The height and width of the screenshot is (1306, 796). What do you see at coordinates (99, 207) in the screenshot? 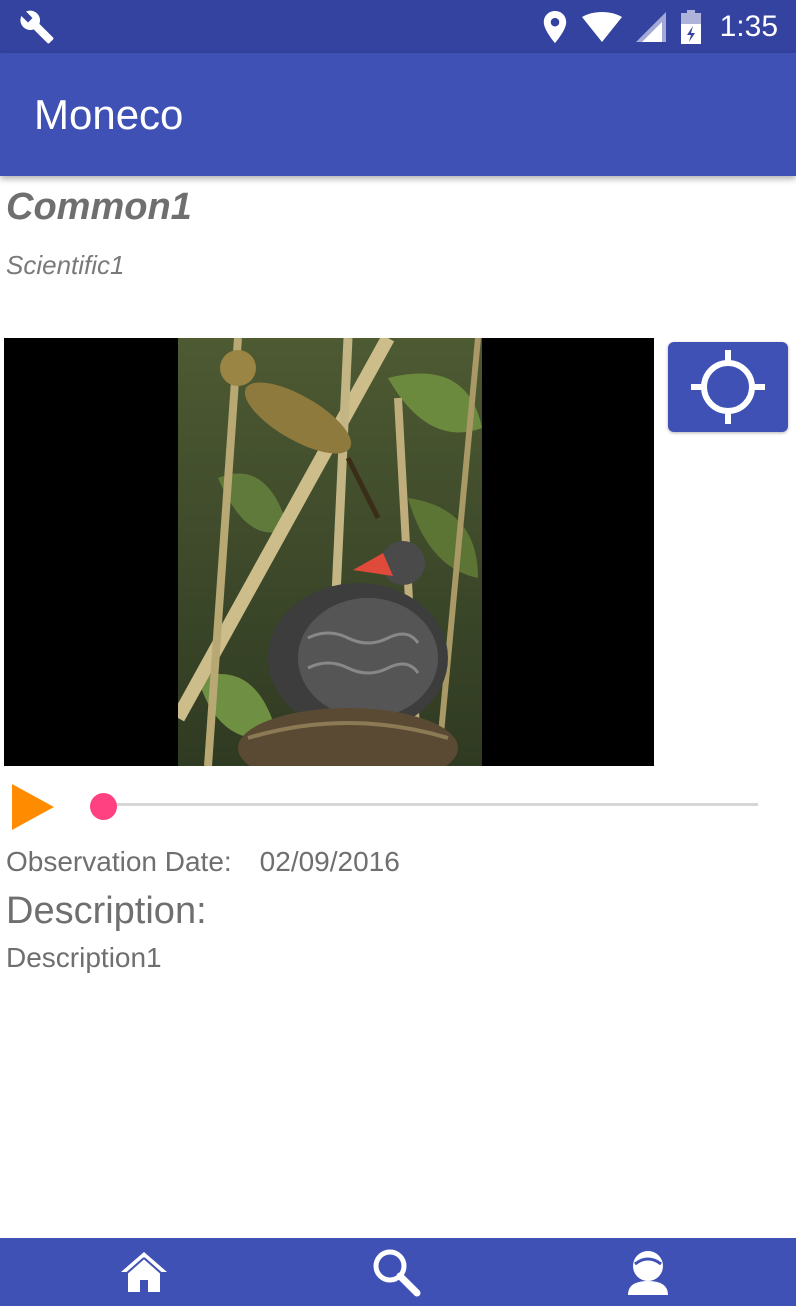
I see `common-name: Common1` at bounding box center [99, 207].